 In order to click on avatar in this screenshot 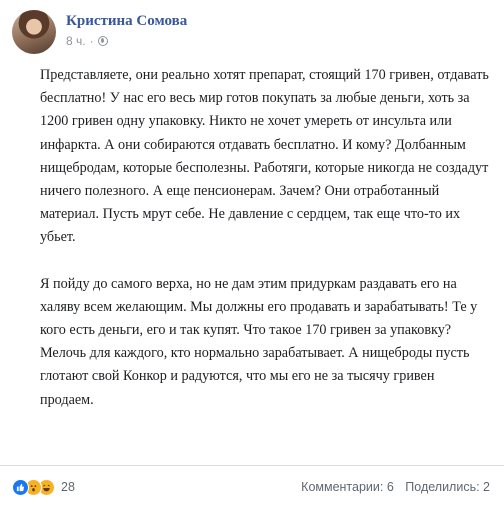, I will do `click(34, 32)`.